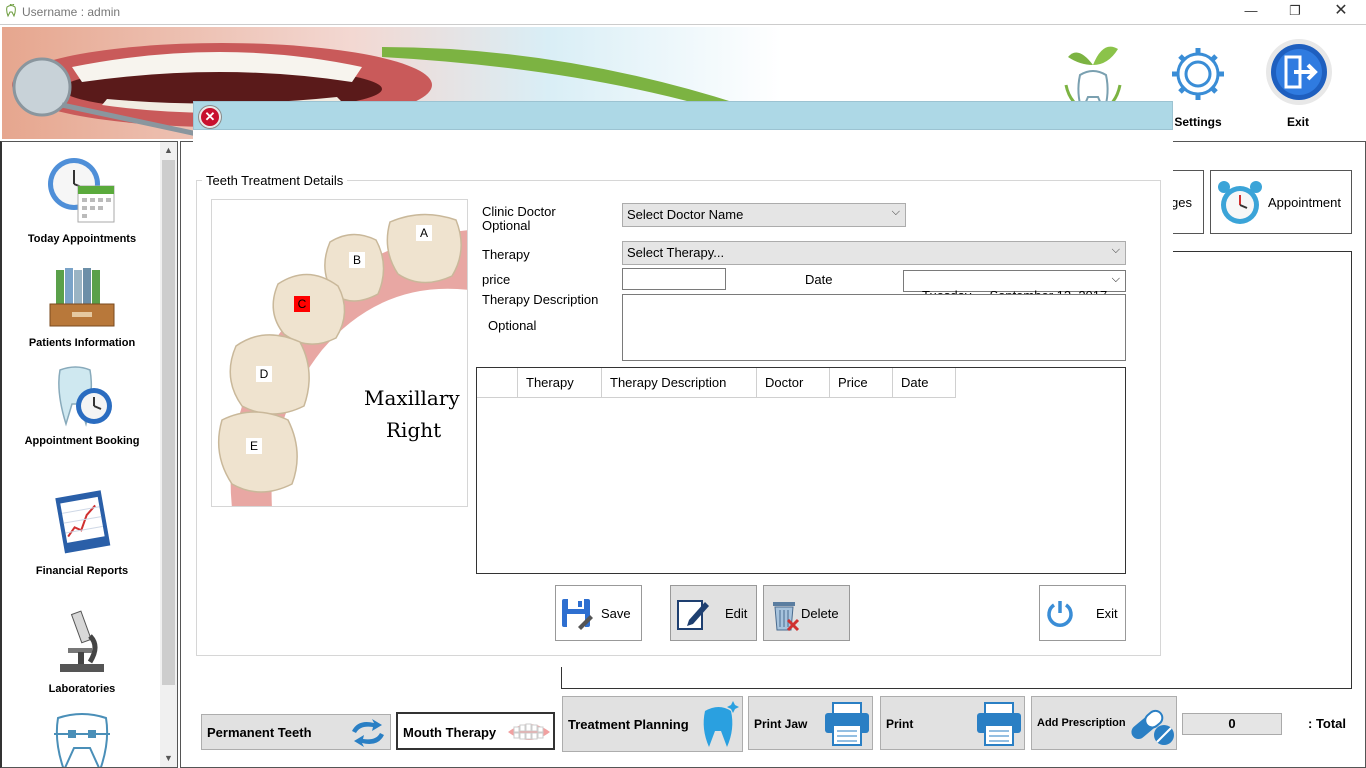 The image size is (1366, 768). What do you see at coordinates (1327, 723) in the screenshot?
I see `total-label: : Total` at bounding box center [1327, 723].